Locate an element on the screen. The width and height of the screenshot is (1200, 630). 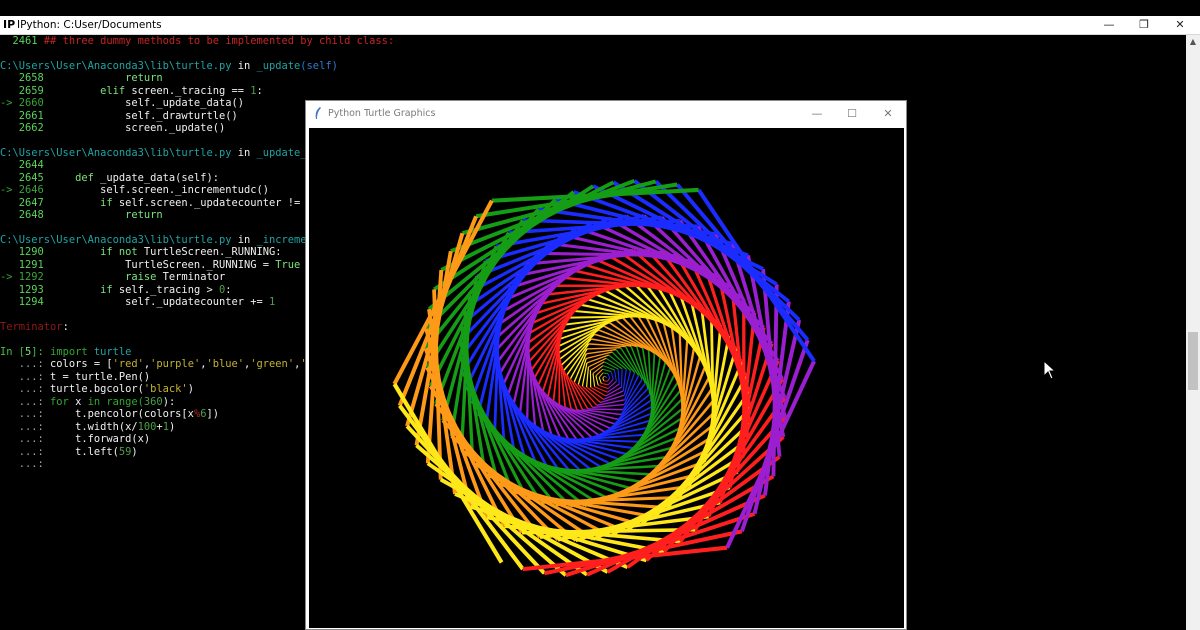
code-token: 1293 is located at coordinates (25, 290).